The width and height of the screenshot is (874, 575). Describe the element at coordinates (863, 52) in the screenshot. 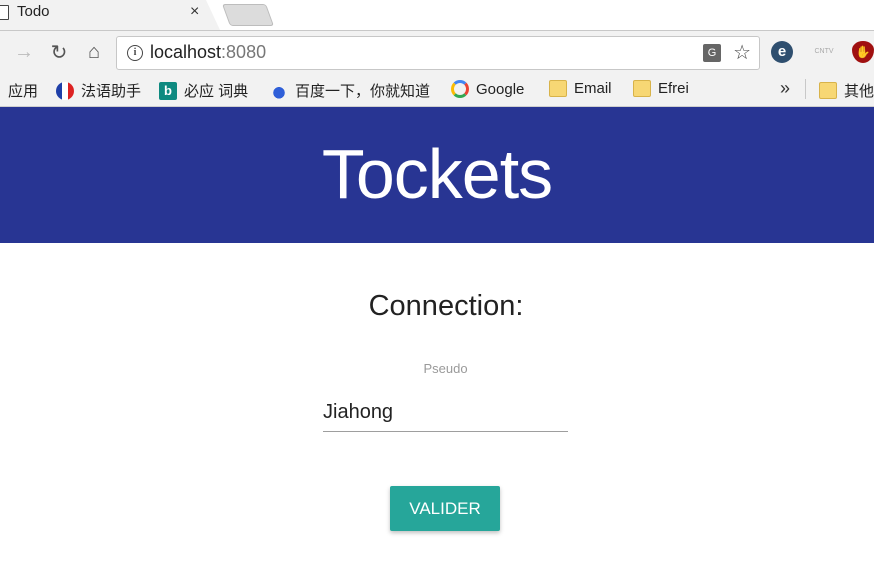

I see `shield-extension-icon: ✋` at that location.